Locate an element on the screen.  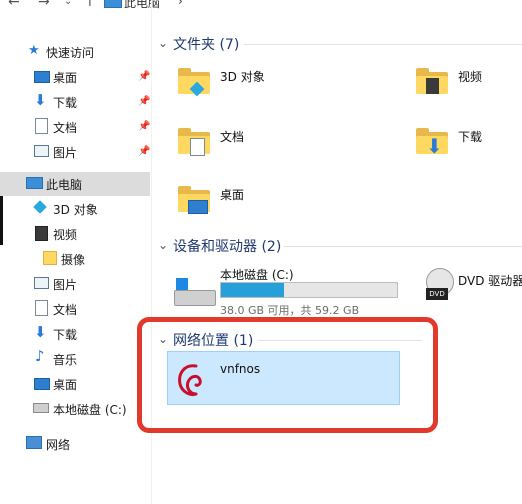
sidebar-item-downloads: ⬇ 下载 📌 is located at coordinates (75, 102).